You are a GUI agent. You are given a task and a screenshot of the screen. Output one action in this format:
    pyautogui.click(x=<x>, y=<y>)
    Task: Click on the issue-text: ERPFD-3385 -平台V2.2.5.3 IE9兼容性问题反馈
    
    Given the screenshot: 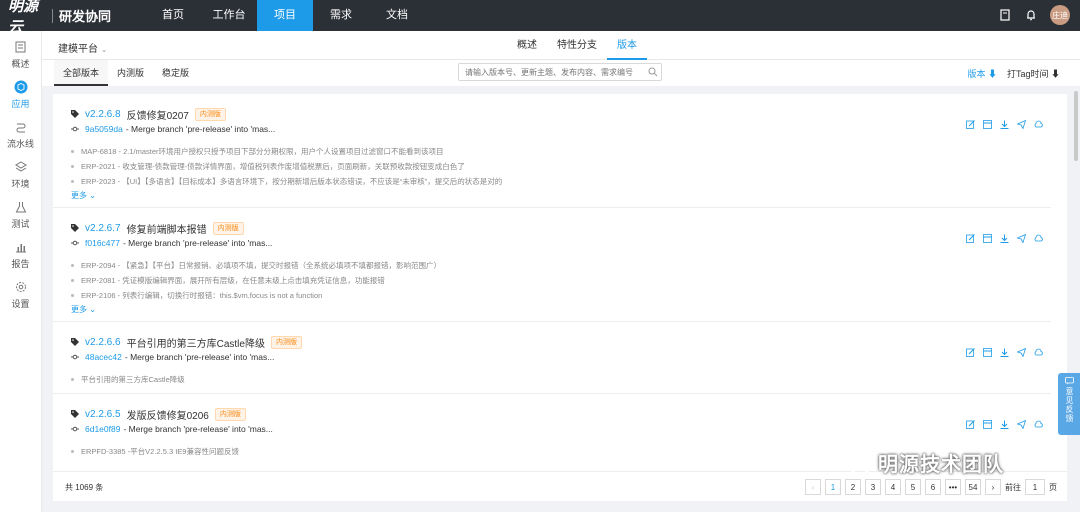 What is the action you would take?
    pyautogui.click(x=160, y=451)
    